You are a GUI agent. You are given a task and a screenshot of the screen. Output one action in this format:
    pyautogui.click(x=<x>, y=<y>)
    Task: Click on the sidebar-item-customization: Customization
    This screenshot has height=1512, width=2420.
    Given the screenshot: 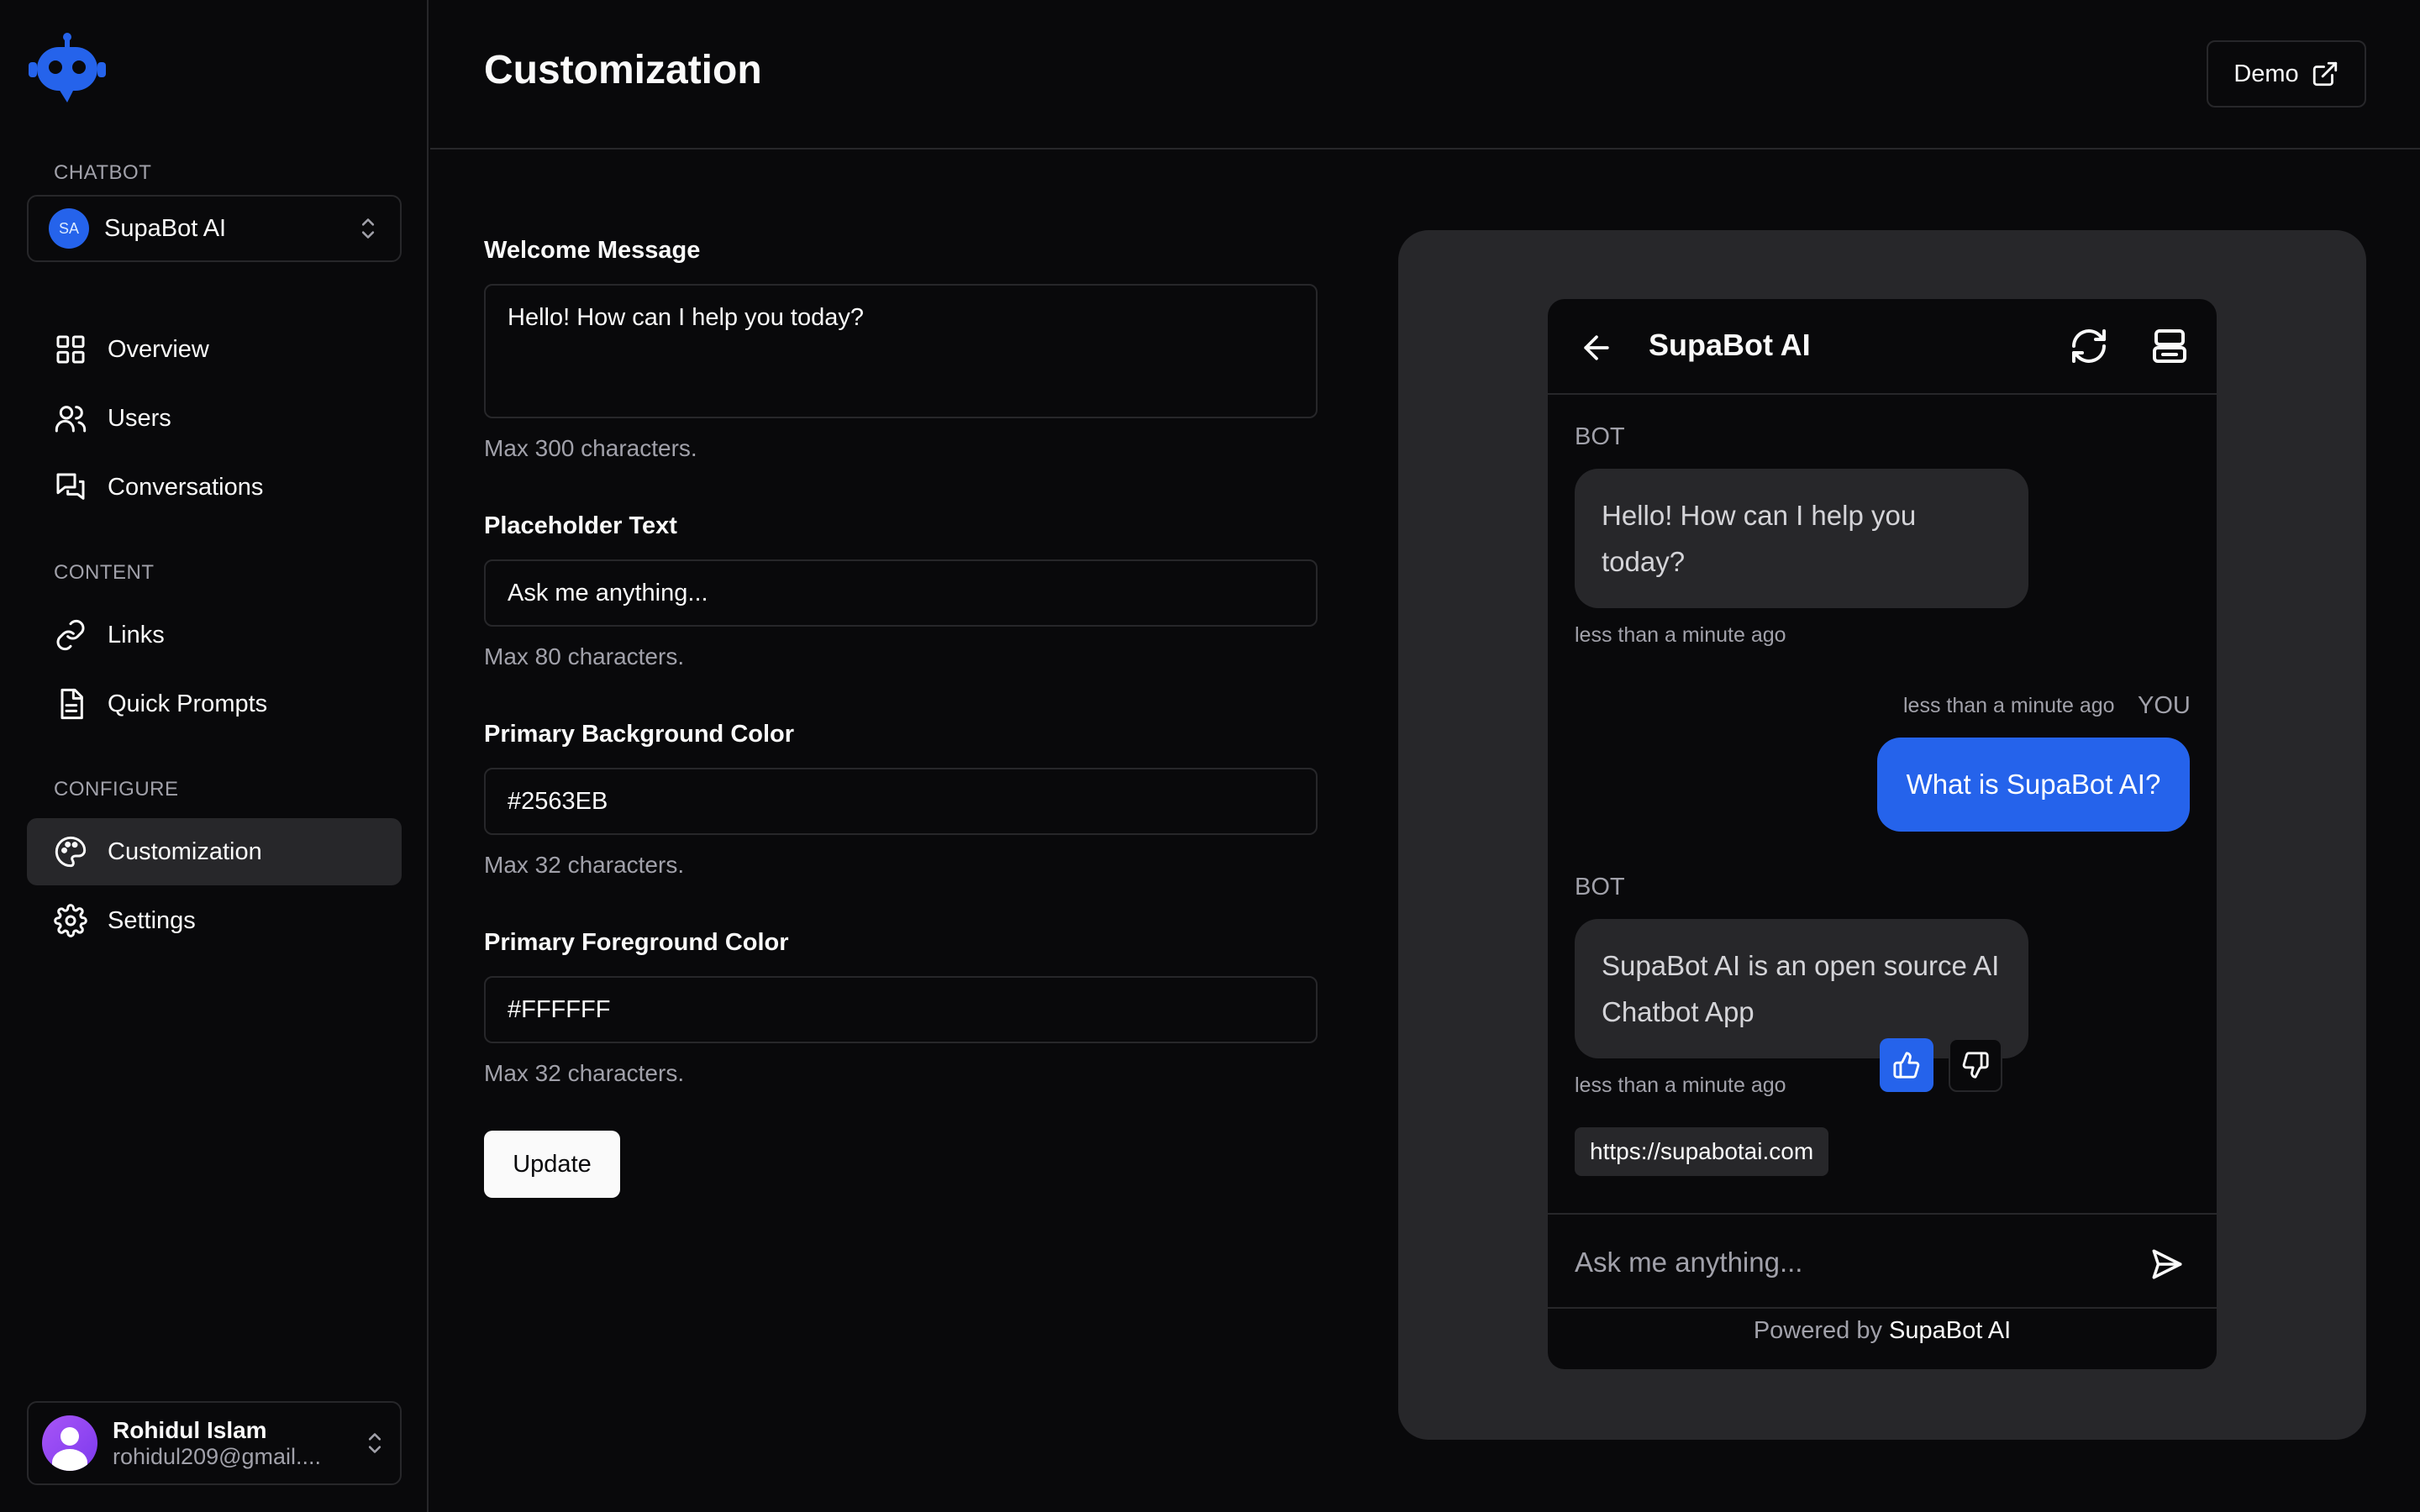 What is the action you would take?
    pyautogui.click(x=214, y=851)
    